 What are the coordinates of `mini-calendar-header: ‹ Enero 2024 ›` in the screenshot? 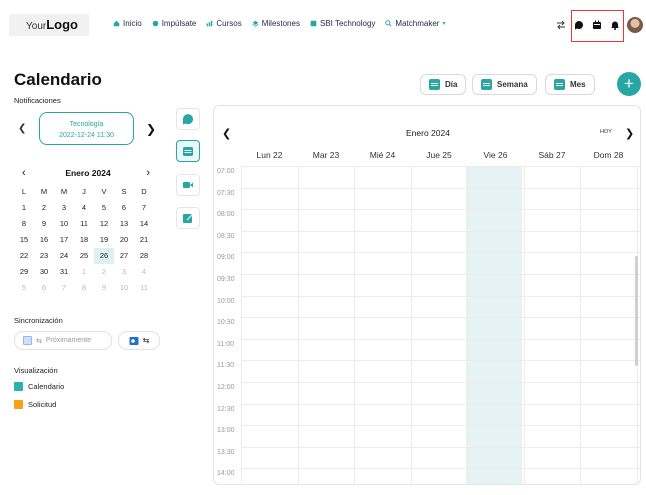 It's located at (88, 173).